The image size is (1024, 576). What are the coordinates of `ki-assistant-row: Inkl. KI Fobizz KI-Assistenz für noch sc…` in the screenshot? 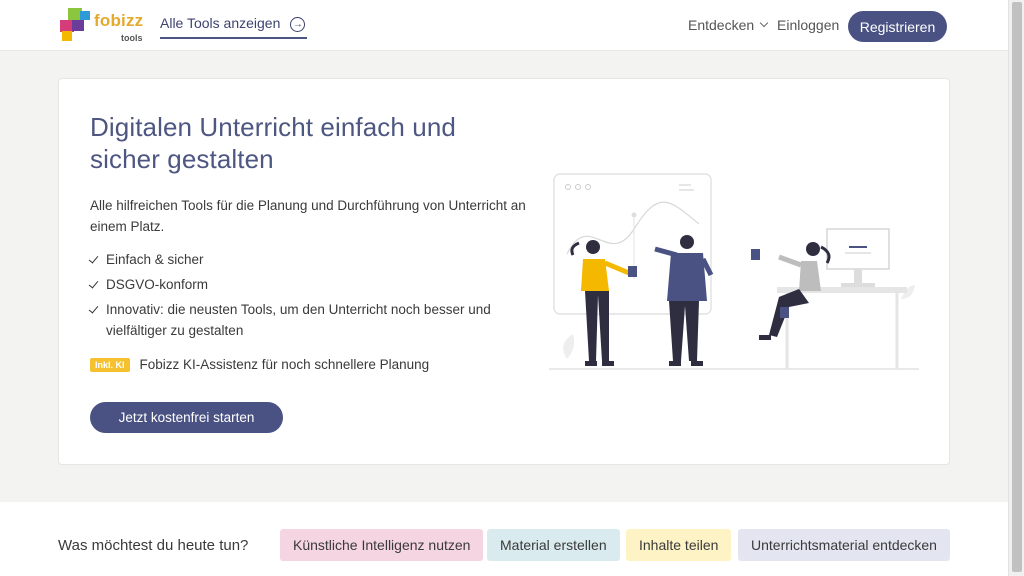 It's located at (259, 364).